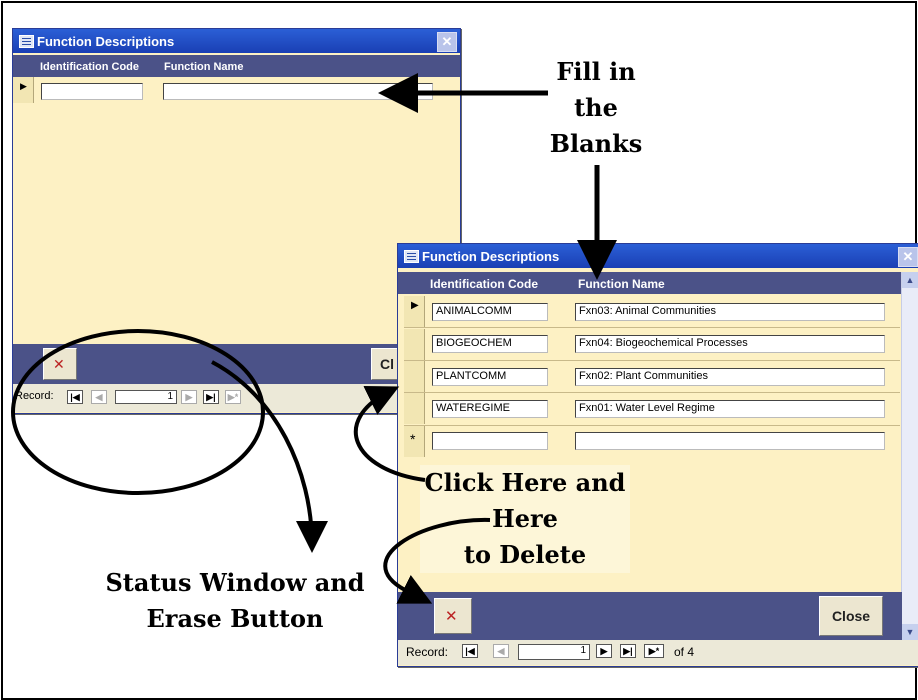  What do you see at coordinates (437, 560) in the screenshot?
I see `arrow-to-erase` at bounding box center [437, 560].